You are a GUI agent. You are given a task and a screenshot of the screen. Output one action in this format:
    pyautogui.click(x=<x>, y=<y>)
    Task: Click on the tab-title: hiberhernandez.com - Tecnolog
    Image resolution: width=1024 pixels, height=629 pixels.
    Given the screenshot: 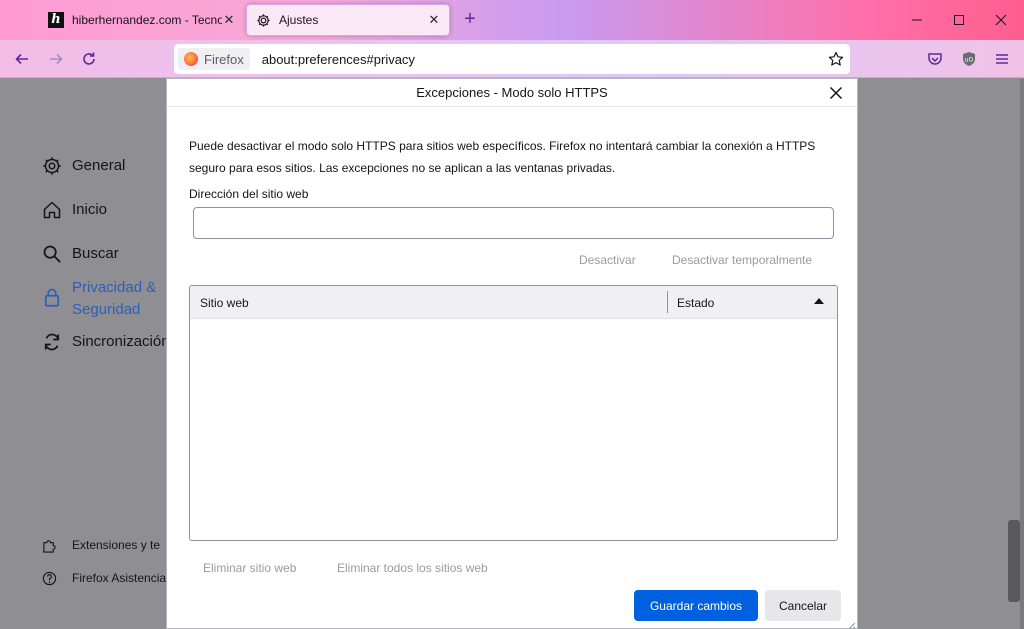 What is the action you would take?
    pyautogui.click(x=147, y=20)
    